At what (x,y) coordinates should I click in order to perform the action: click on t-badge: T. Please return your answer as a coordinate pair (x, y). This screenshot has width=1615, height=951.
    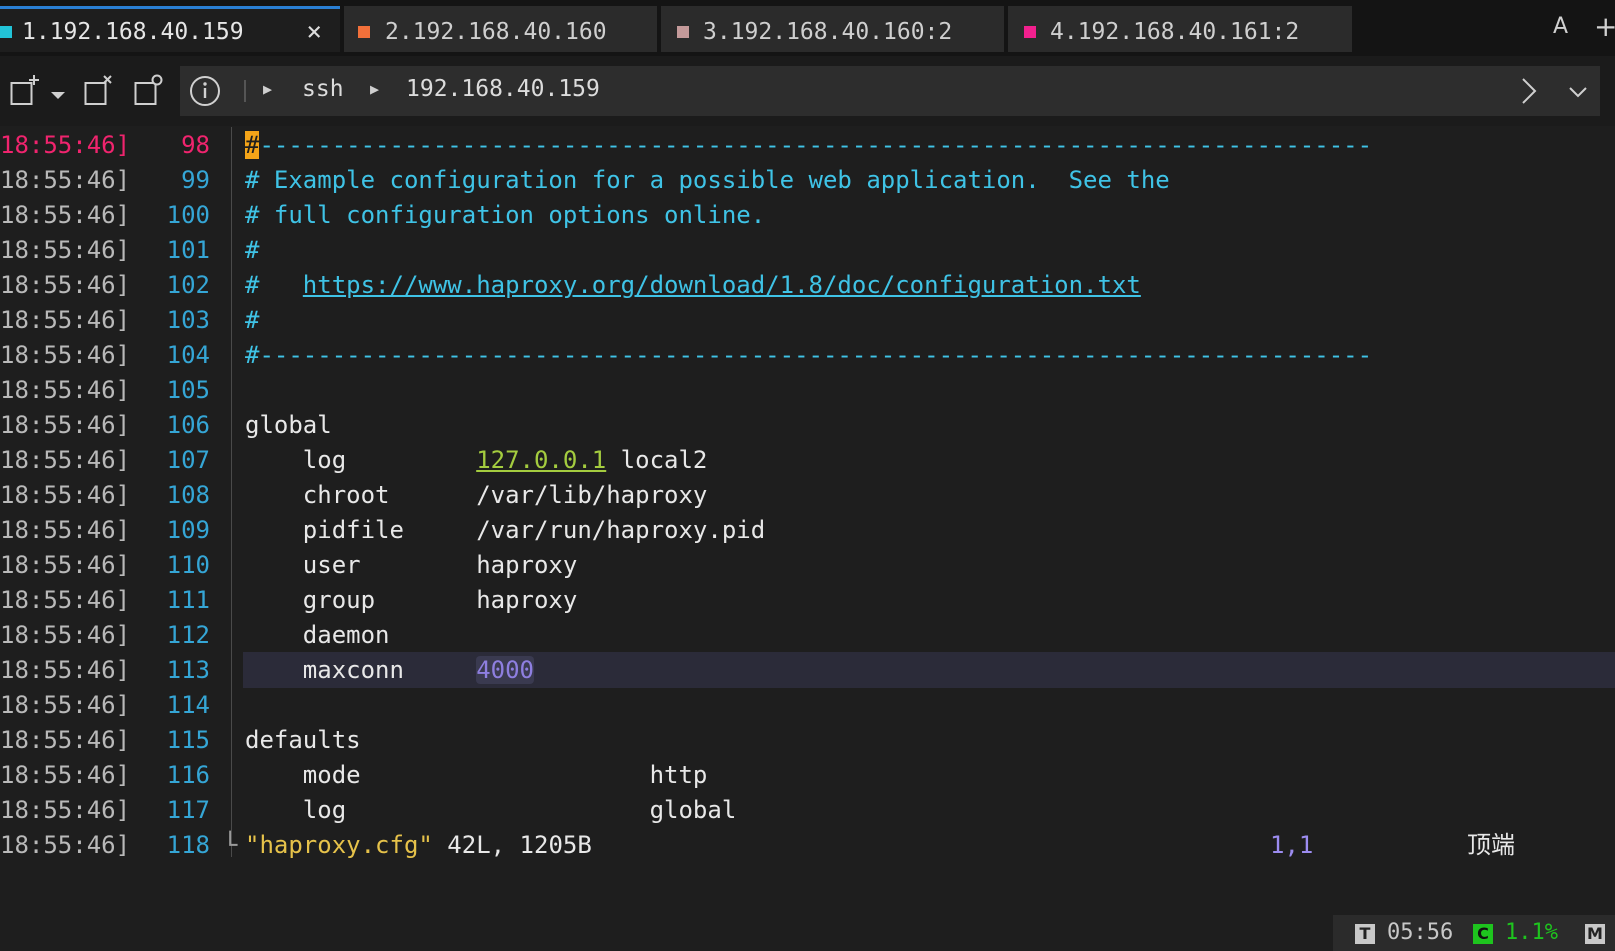
    Looking at the image, I should click on (1365, 934).